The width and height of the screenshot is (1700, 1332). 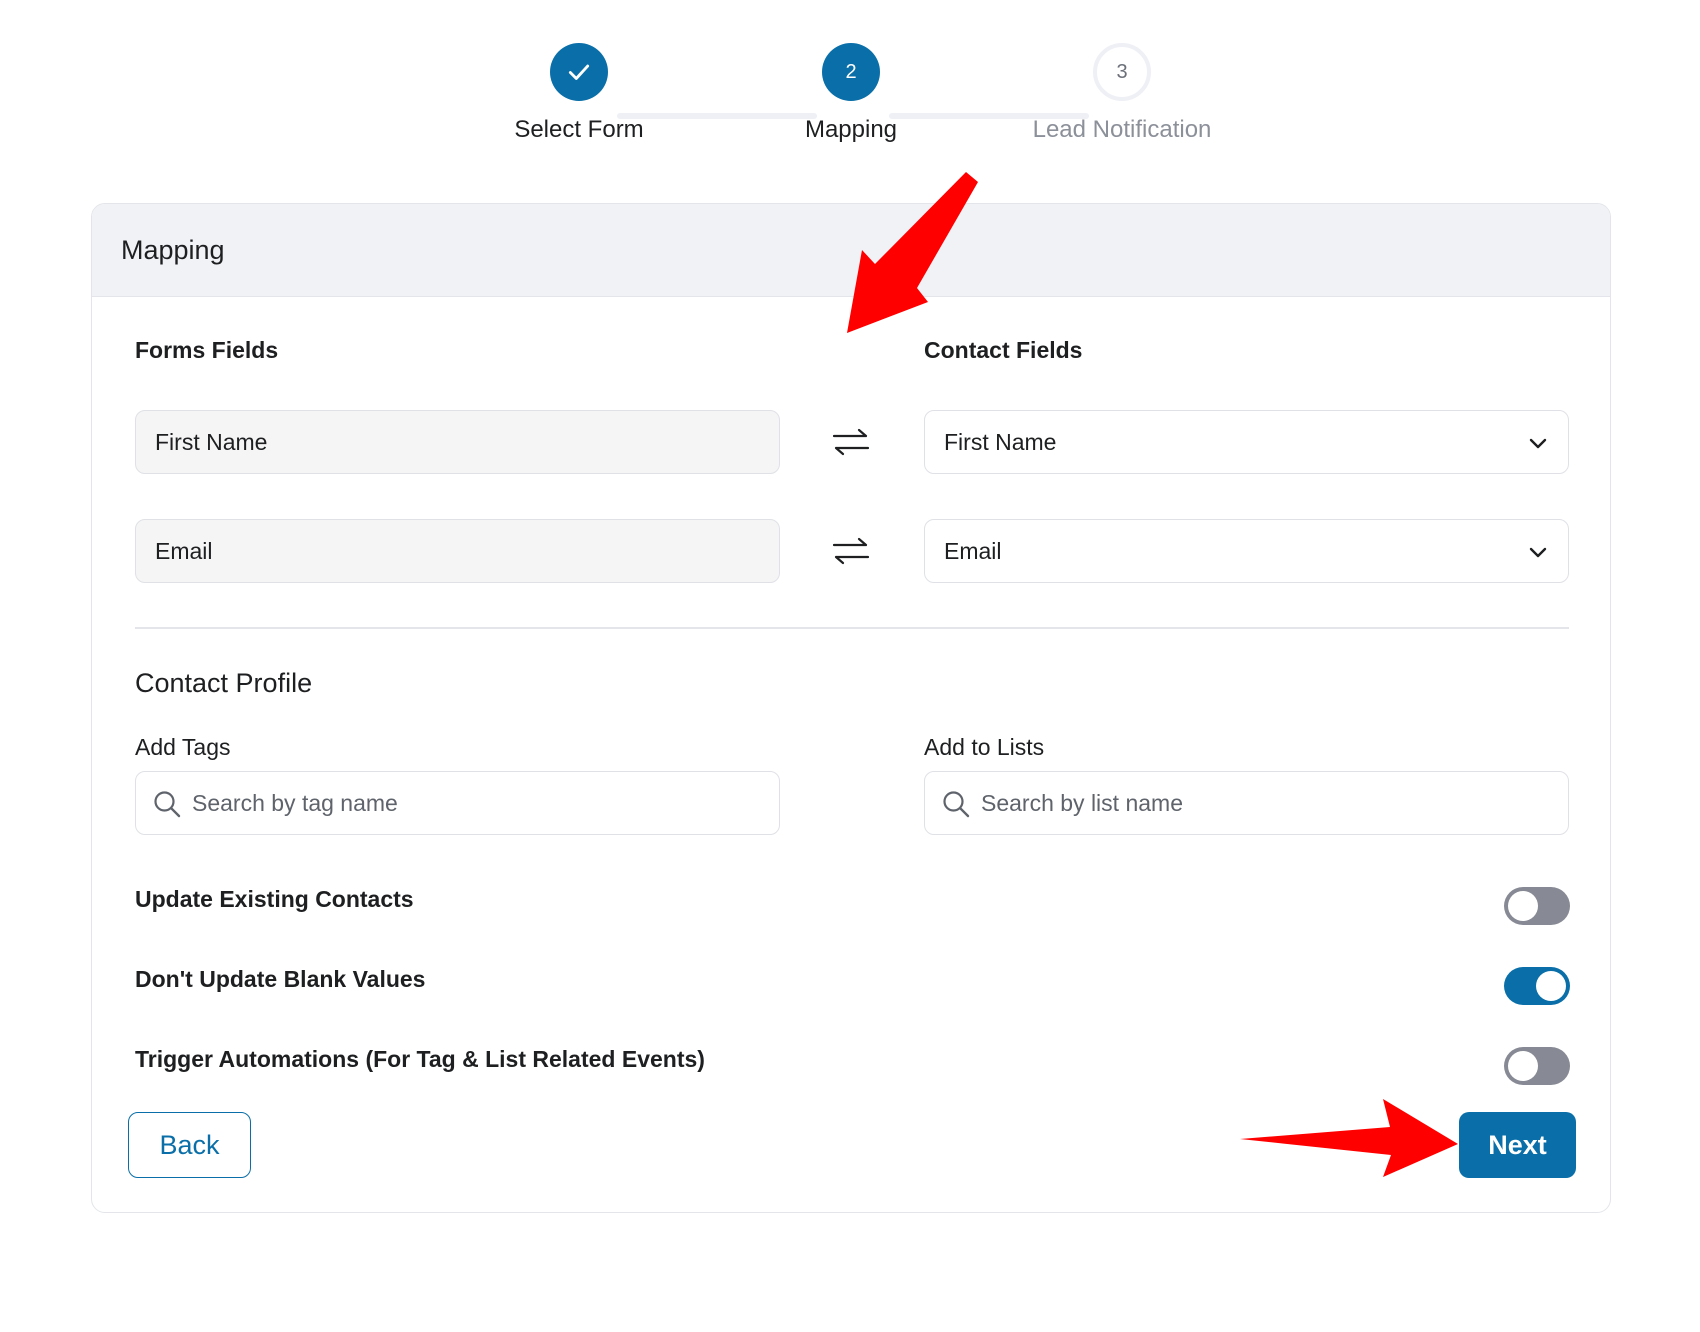 I want to click on add-to-lists-label: Add to Lists, so click(x=984, y=747).